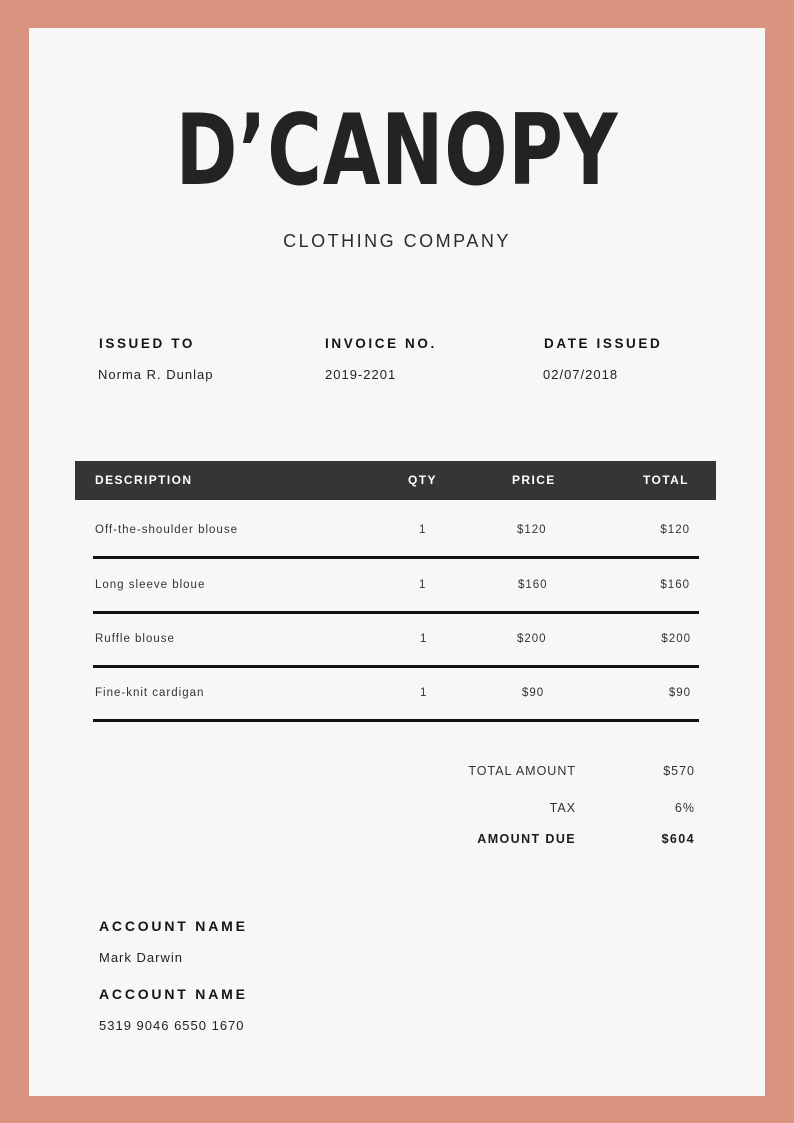  I want to click on row-price: $160, so click(533, 585).